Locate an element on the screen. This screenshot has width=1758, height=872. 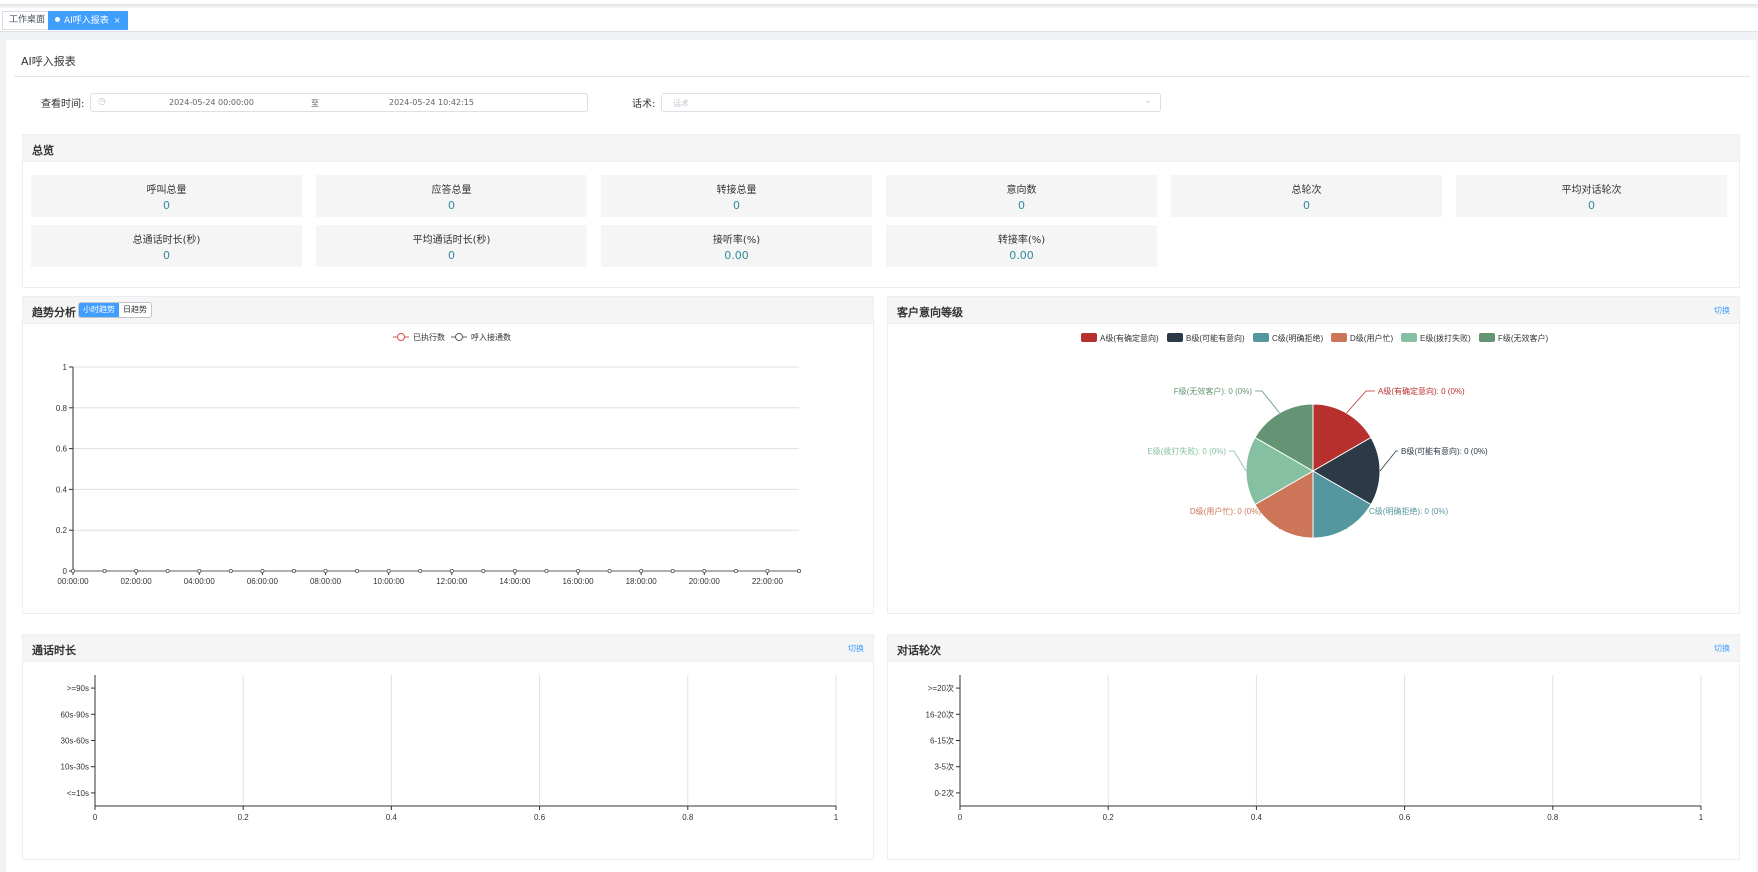
end-date: 2024-05-24 10:42:15 is located at coordinates (431, 102).